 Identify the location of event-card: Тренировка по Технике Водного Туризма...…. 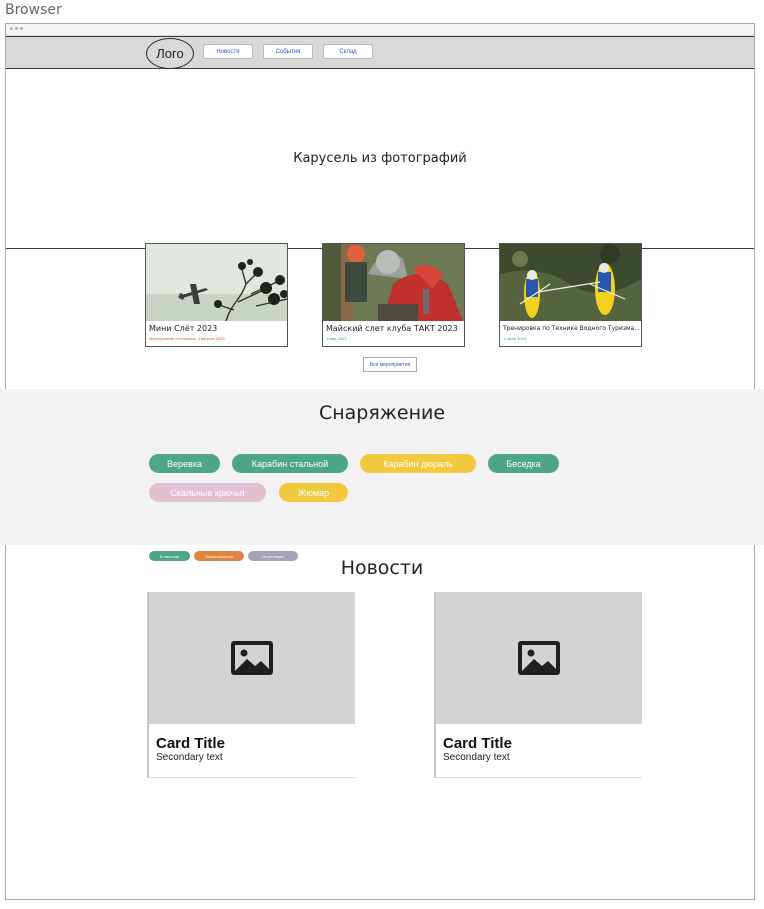
(570, 295).